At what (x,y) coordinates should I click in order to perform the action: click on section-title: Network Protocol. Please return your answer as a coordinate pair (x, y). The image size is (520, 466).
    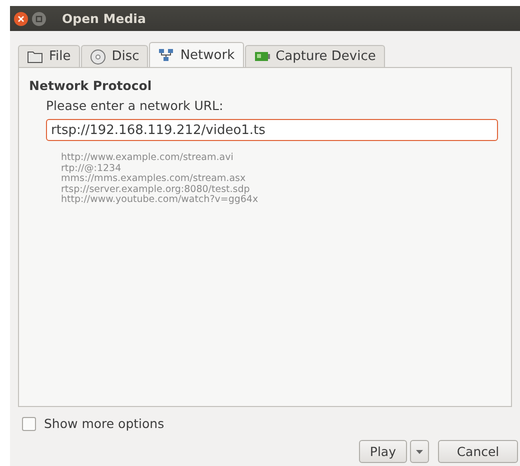
    Looking at the image, I should click on (91, 85).